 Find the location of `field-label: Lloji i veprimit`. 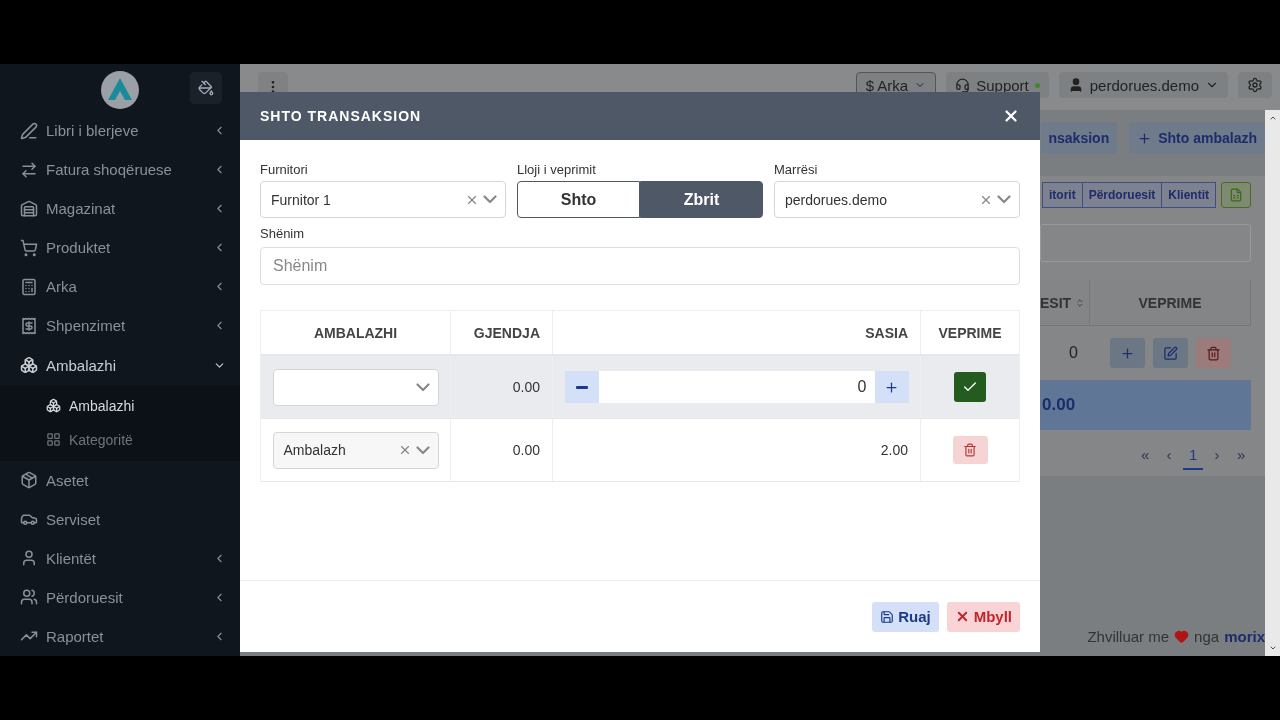

field-label: Lloji i veprimit is located at coordinates (557, 169).